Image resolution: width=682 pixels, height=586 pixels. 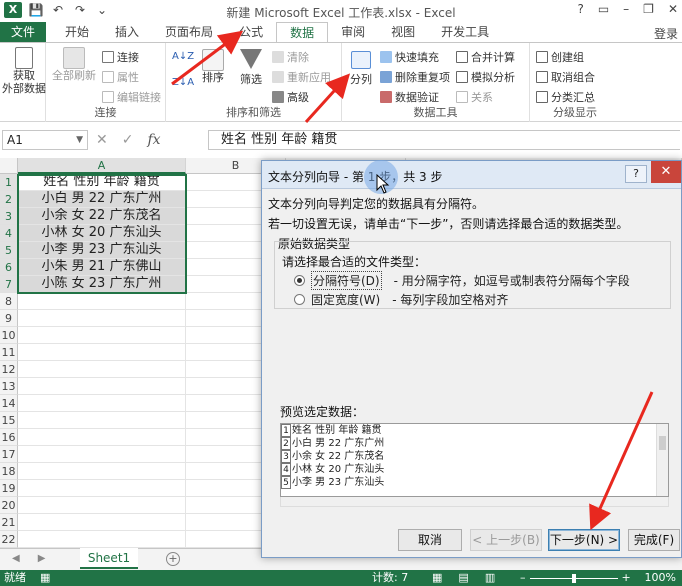 What do you see at coordinates (9, 488) in the screenshot?
I see `row-header: 19` at bounding box center [9, 488].